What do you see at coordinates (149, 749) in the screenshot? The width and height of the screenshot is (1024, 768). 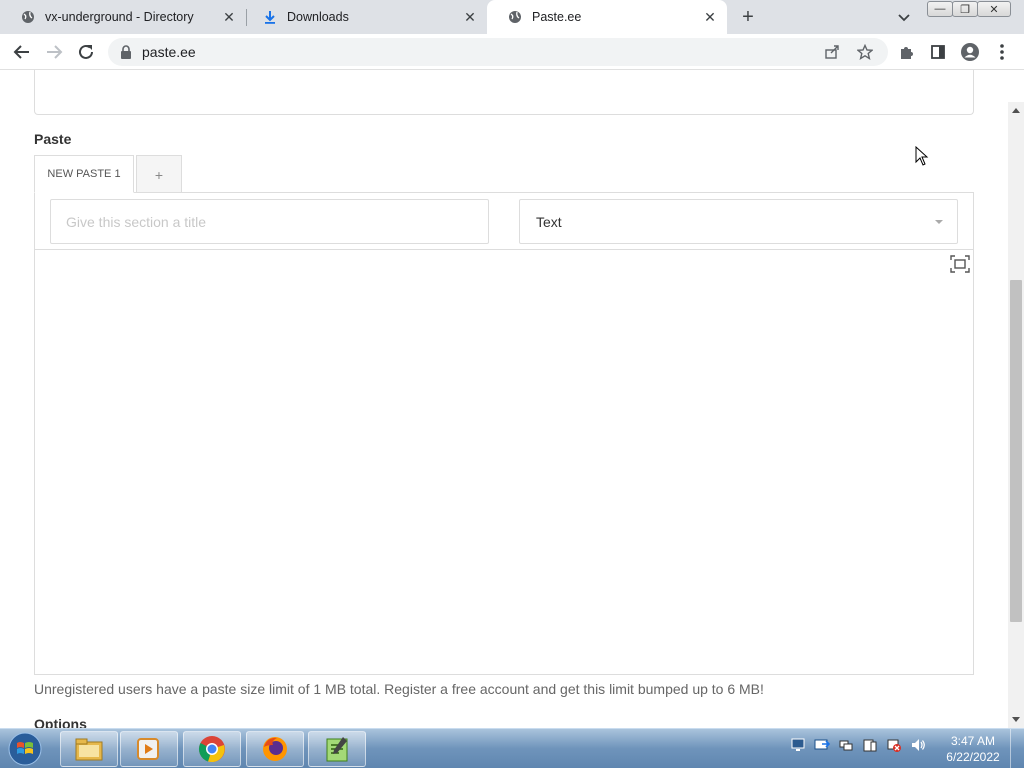 I see `media-player-icon` at bounding box center [149, 749].